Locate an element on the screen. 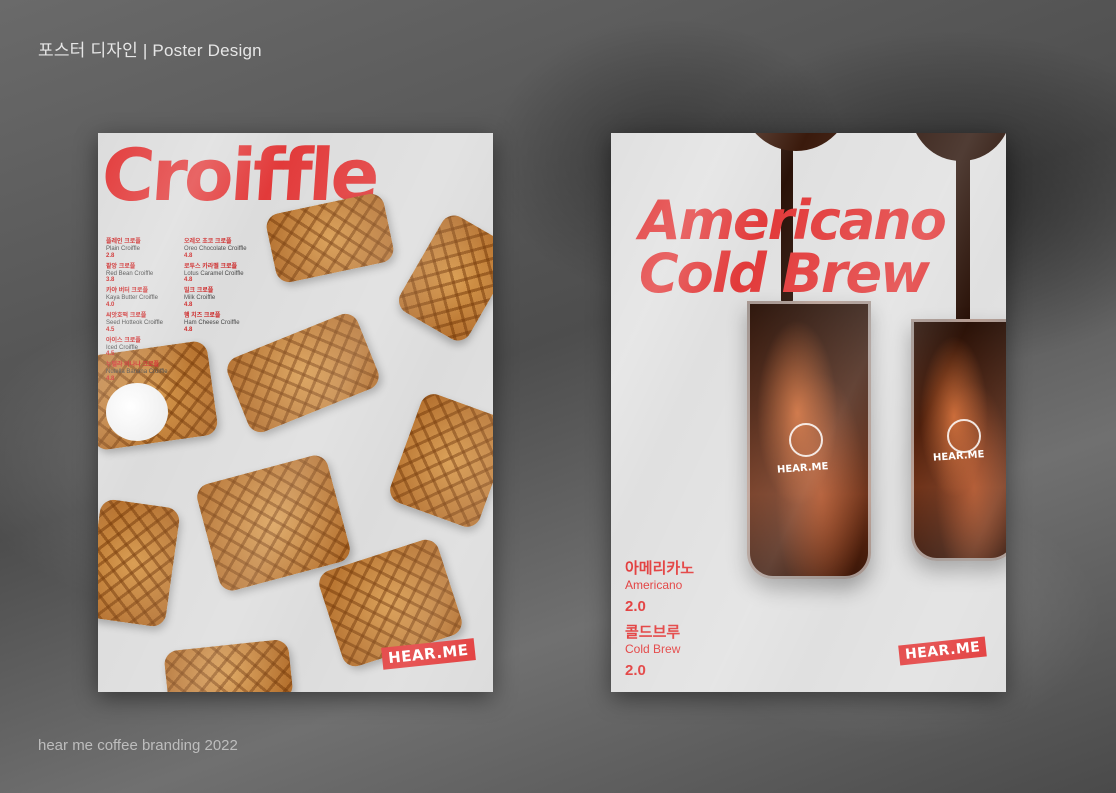  menu-item-price: 4.0 is located at coordinates (110, 305).